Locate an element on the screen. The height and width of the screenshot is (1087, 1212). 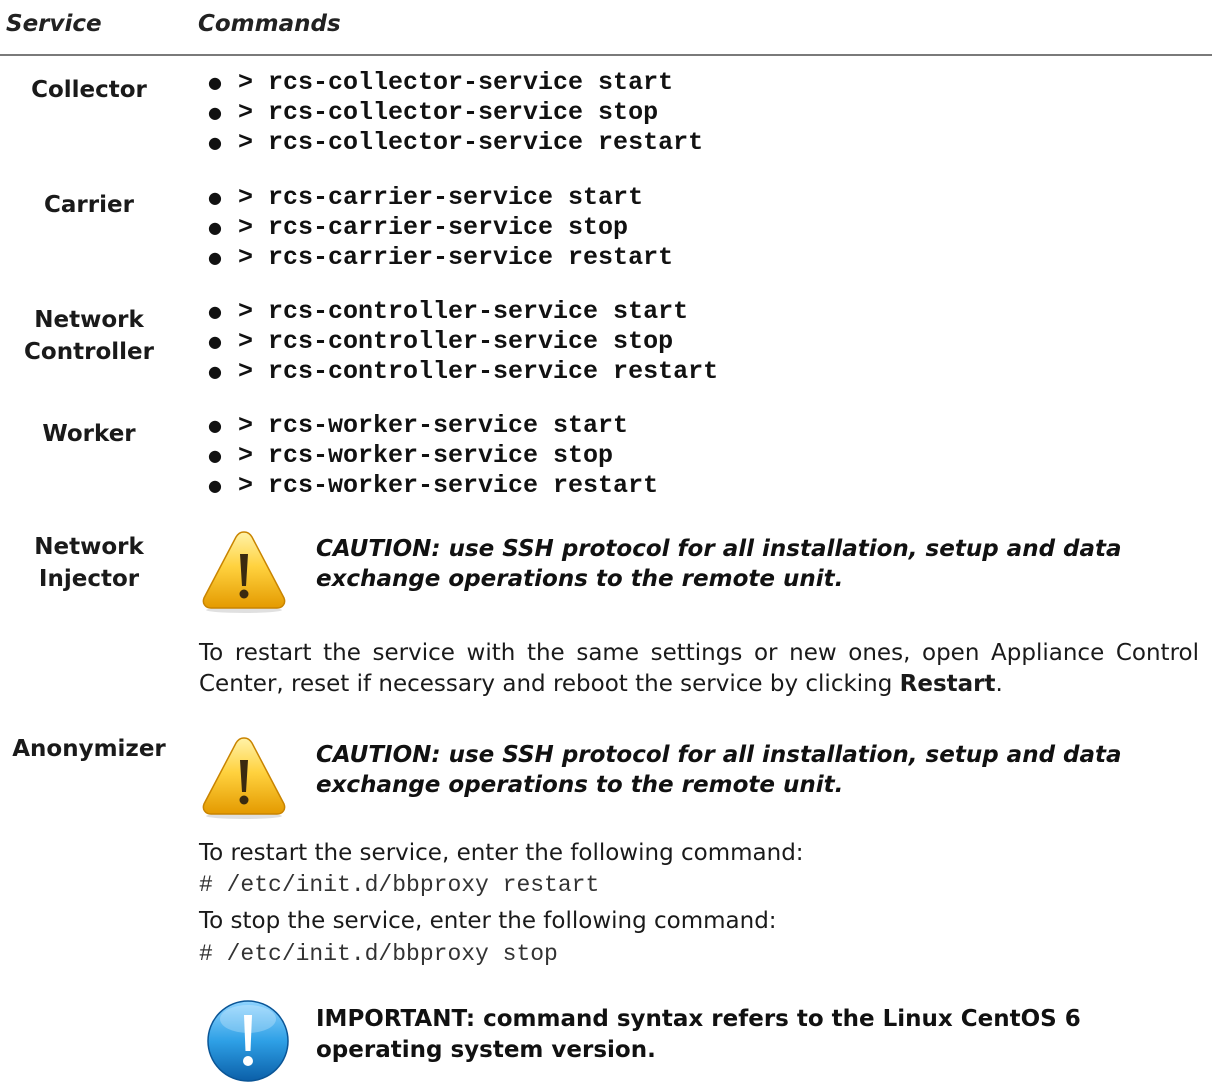
command-item: ● > rcs-carrier-service restart is located at coordinates (441, 257).